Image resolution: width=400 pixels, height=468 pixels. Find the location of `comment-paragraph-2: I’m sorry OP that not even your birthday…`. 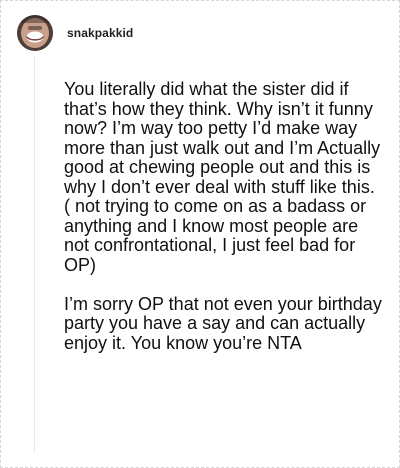

comment-paragraph-2: I’m sorry OP that not even your birthday… is located at coordinates (223, 323).